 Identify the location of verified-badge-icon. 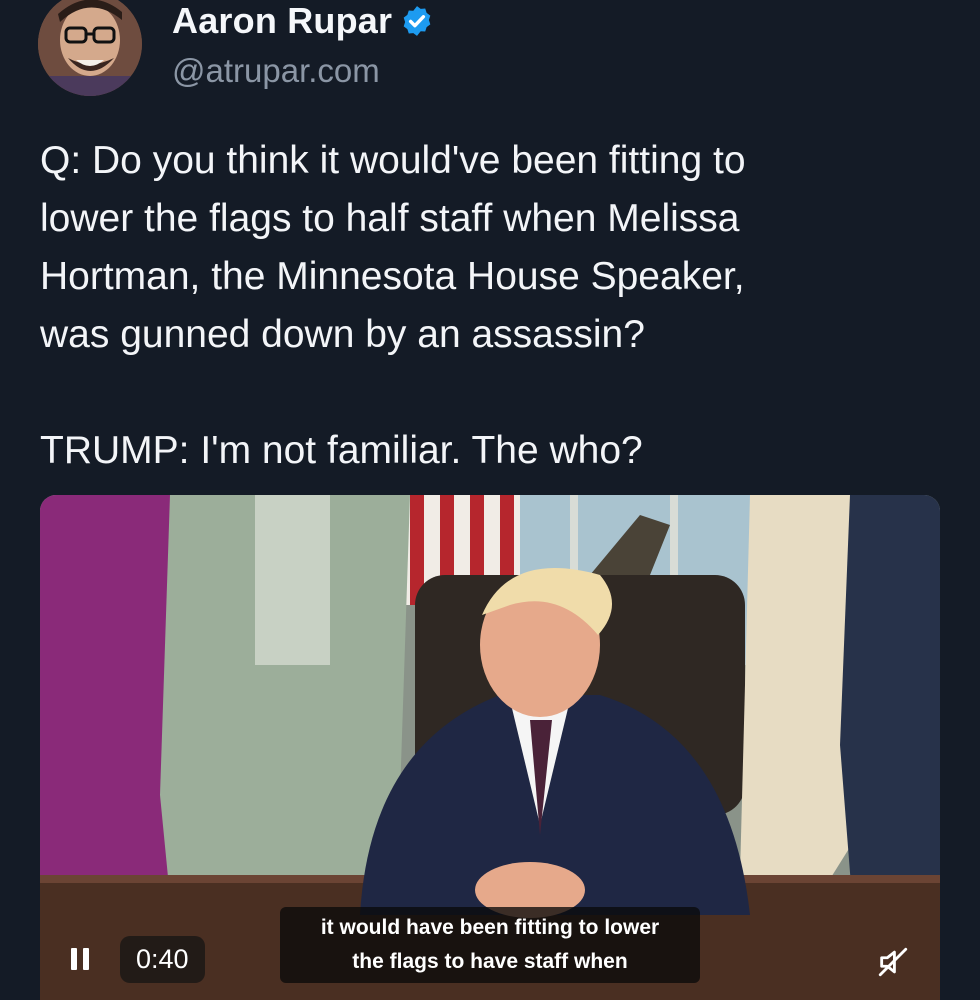
(417, 21).